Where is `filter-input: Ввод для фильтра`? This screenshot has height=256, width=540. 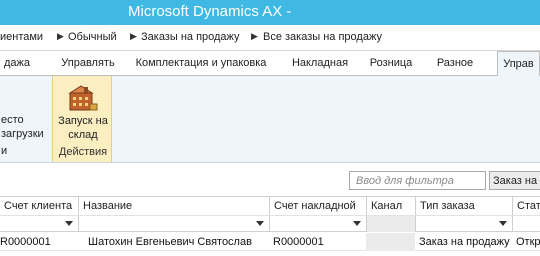
filter-input: Ввод для фильтра is located at coordinates (417, 180).